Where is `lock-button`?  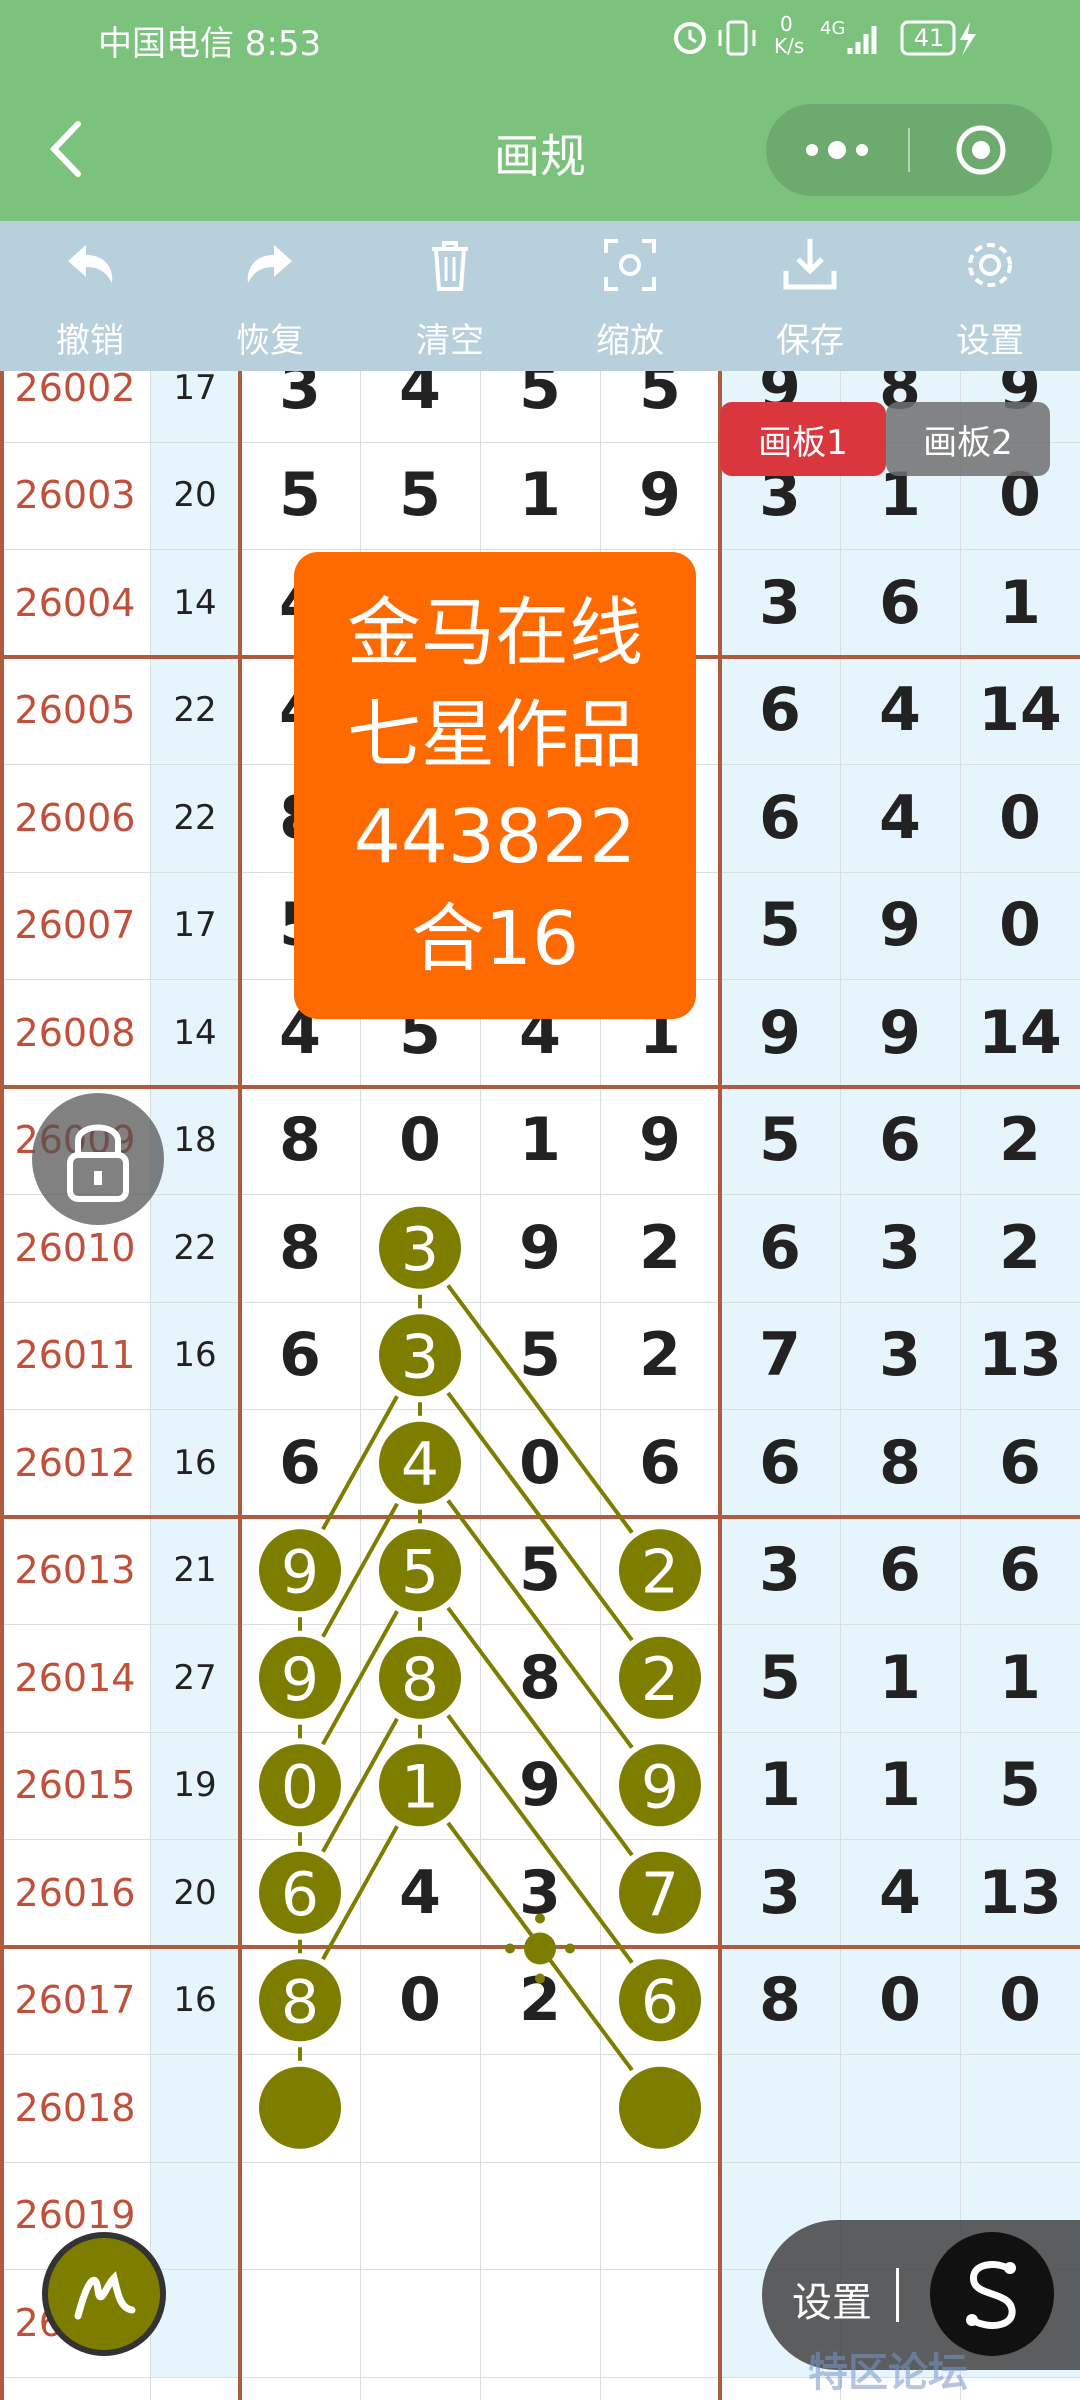
lock-button is located at coordinates (98, 1159).